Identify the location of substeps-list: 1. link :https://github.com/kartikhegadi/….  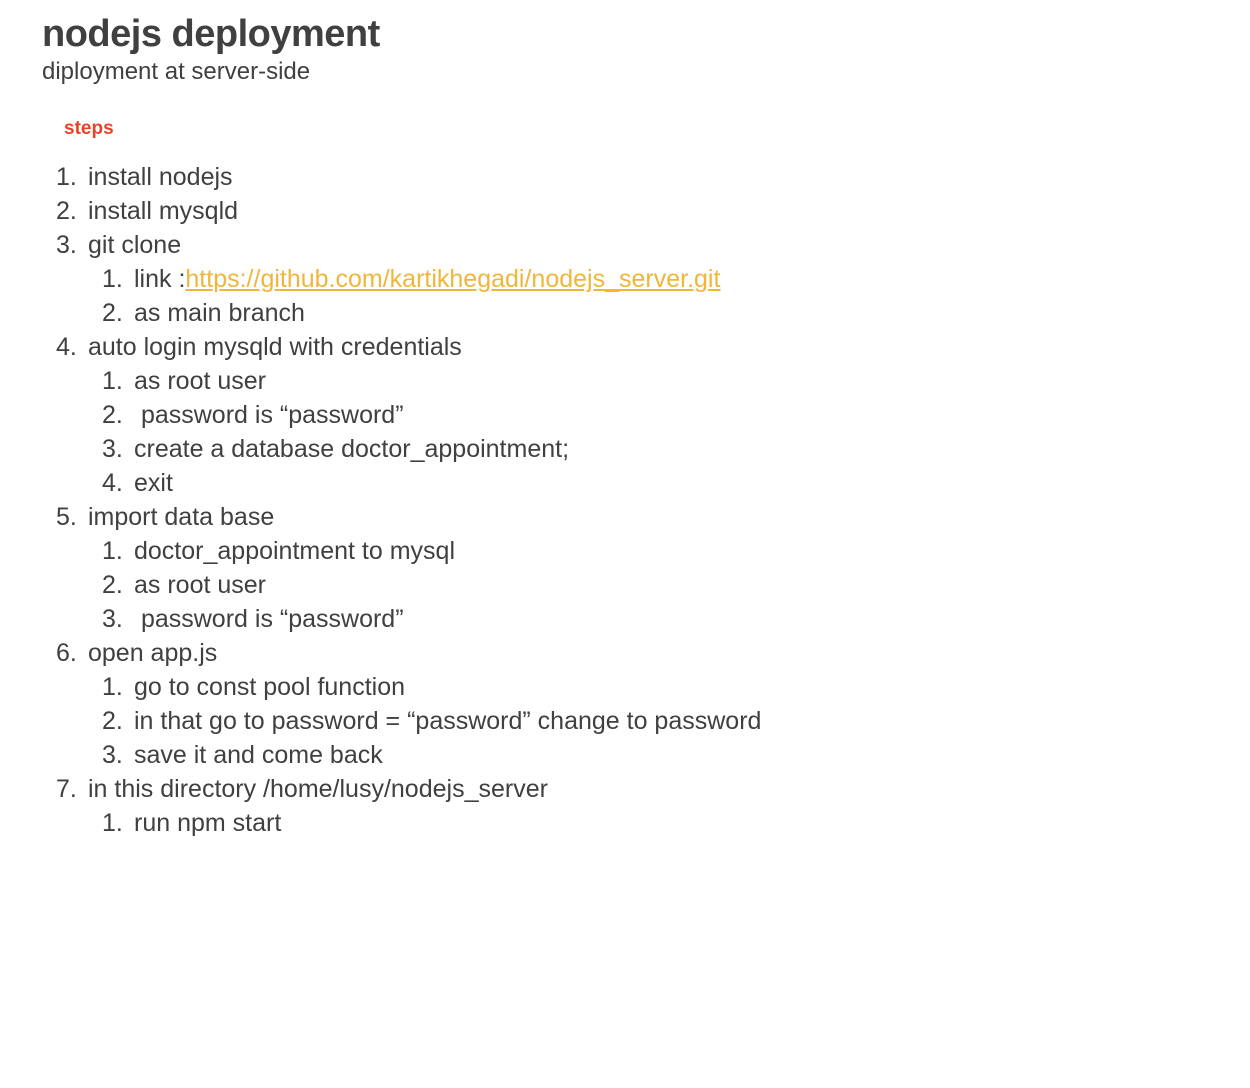
(655, 296).